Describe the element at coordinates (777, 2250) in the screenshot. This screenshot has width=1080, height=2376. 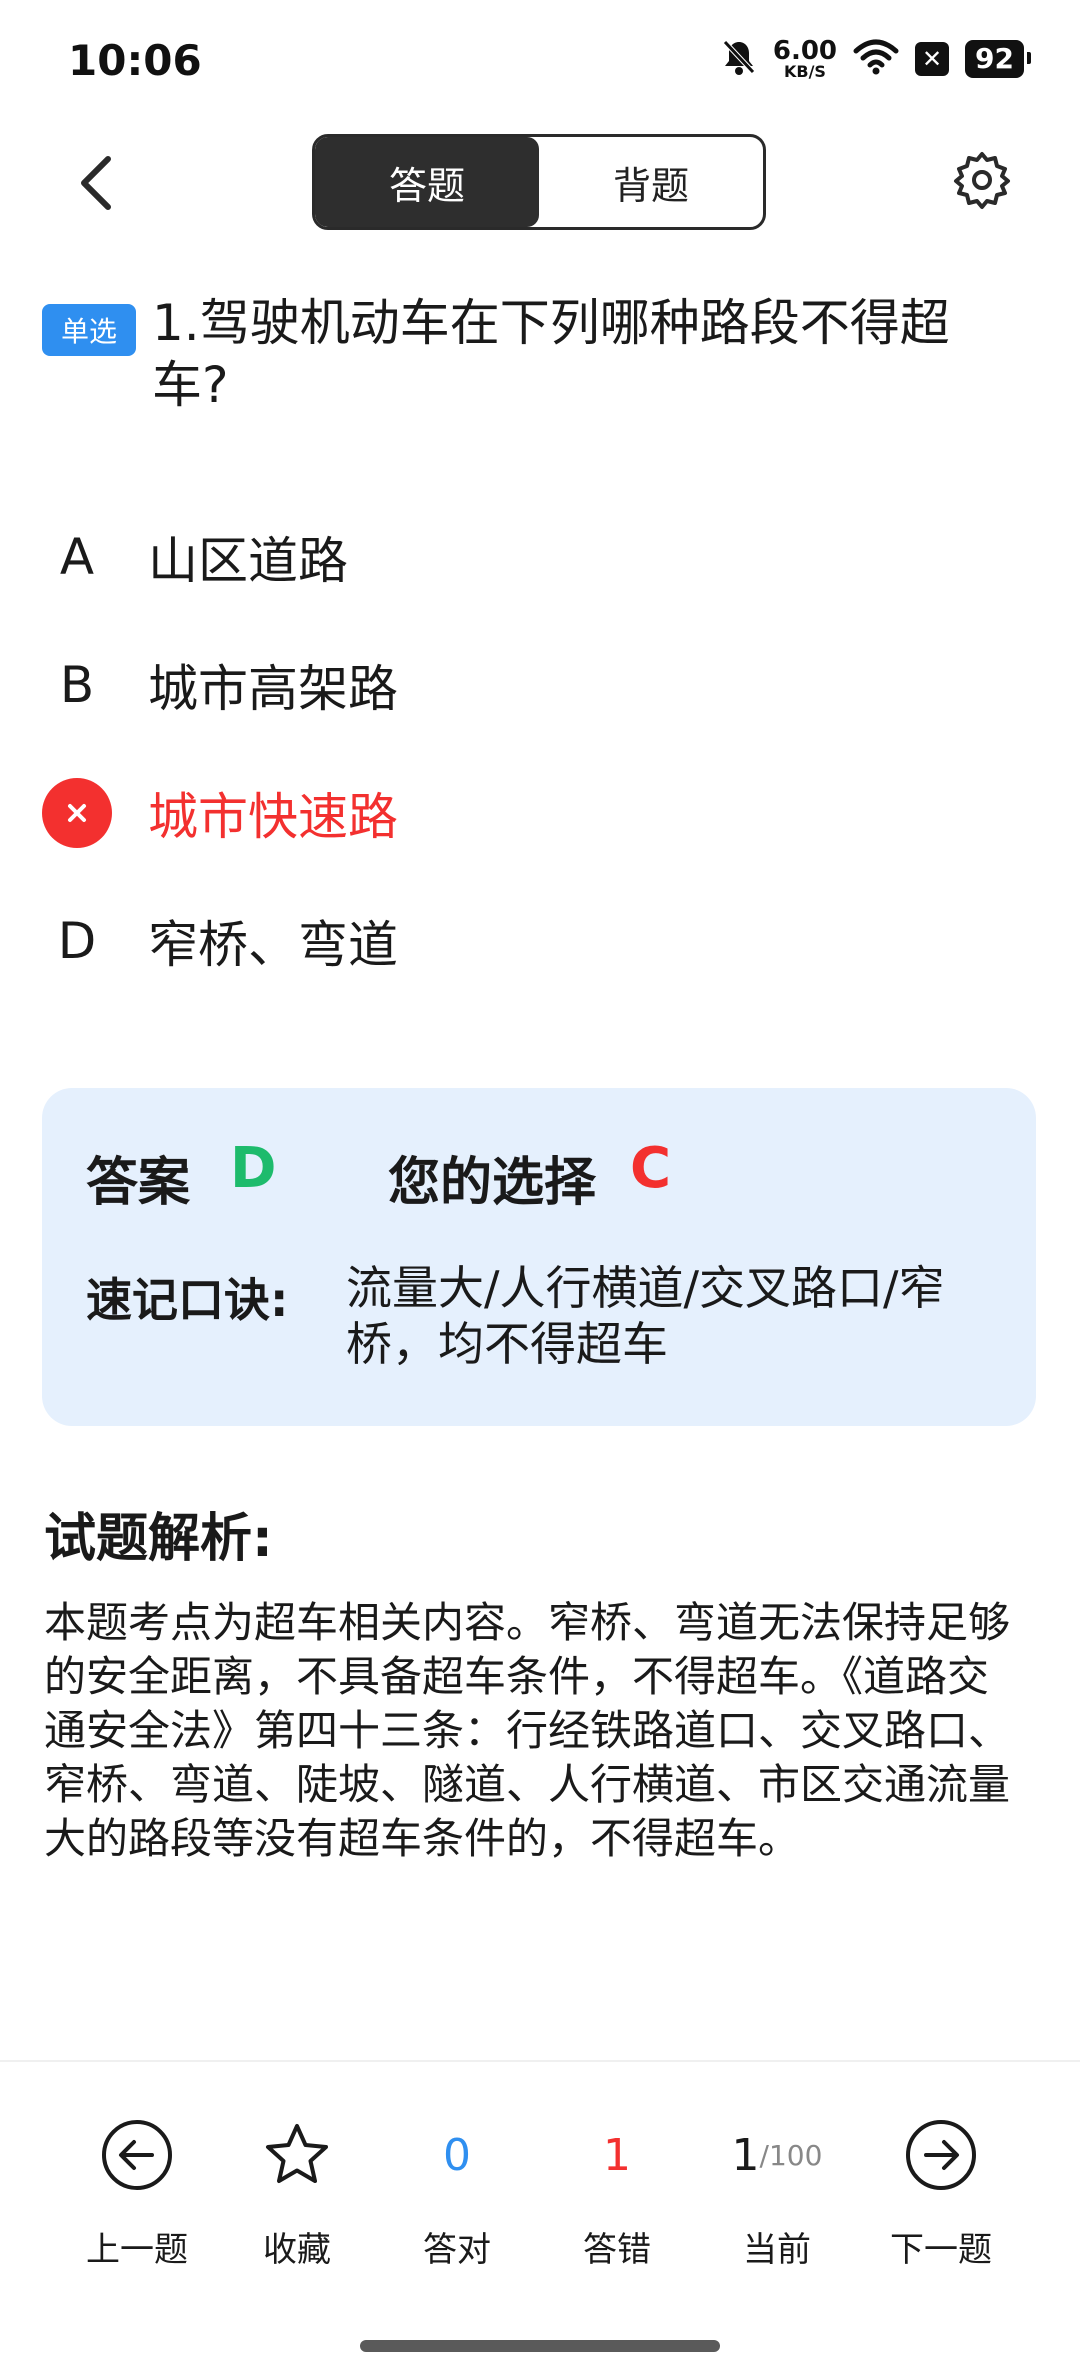
I see `current-label: 当前` at that location.